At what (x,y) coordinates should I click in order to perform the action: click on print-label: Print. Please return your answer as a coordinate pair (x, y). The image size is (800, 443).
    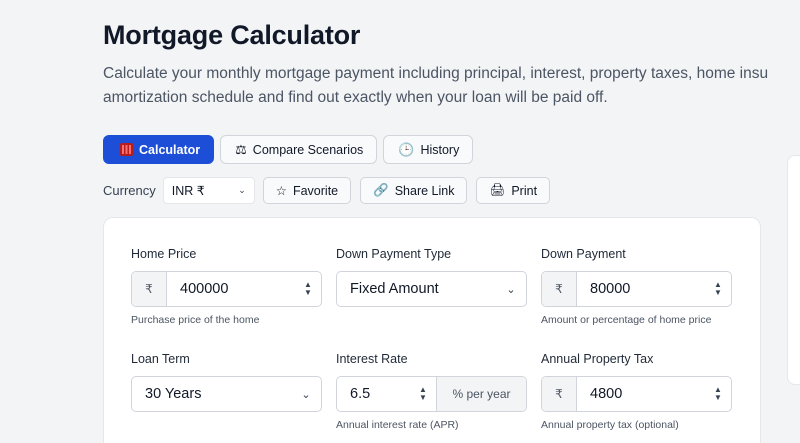
    Looking at the image, I should click on (524, 190).